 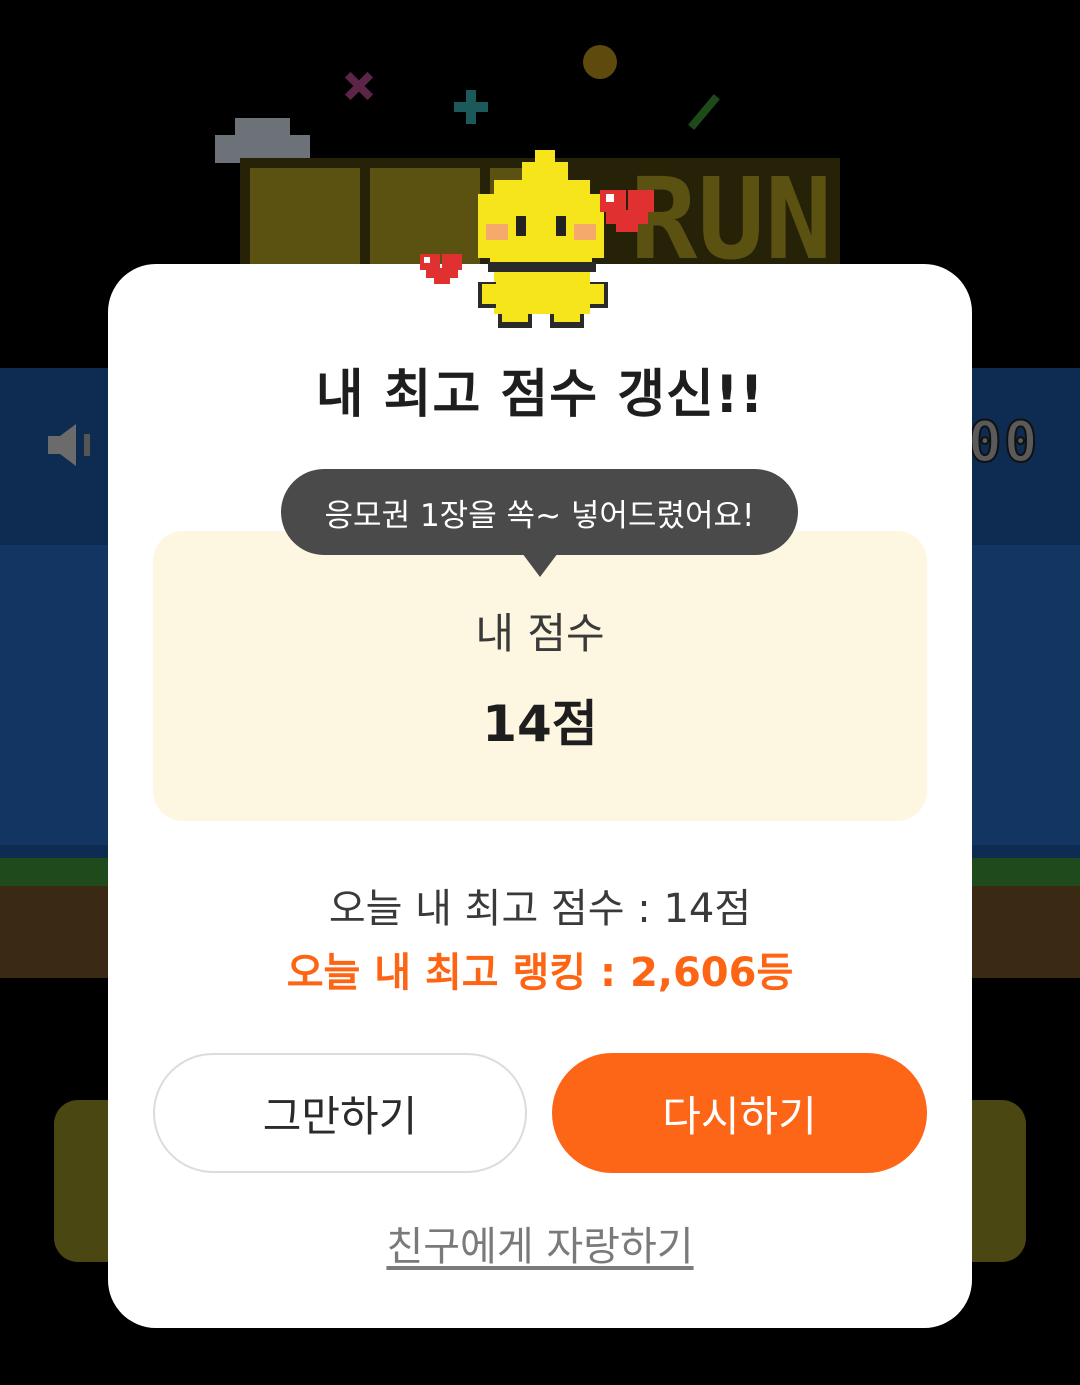 What do you see at coordinates (540, 973) in the screenshot?
I see `today-best-rank: 오늘 내 최고 랭킹 : 2,606등` at bounding box center [540, 973].